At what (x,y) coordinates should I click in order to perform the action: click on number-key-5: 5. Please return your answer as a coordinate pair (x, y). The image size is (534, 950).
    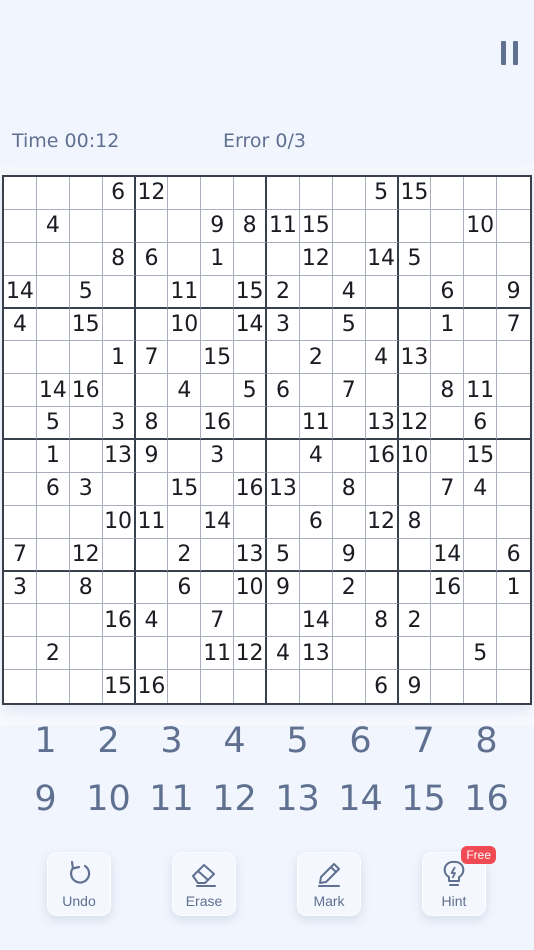
    Looking at the image, I should click on (297, 741).